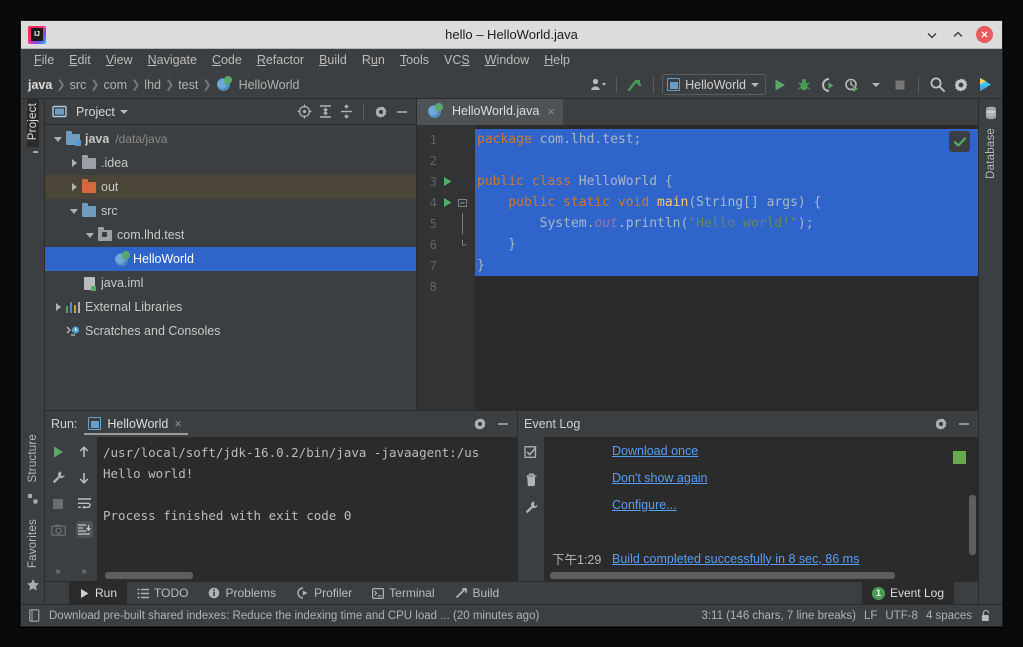 Image resolution: width=1023 pixels, height=647 pixels. Describe the element at coordinates (635, 85) in the screenshot. I see `update-project-icon` at that location.